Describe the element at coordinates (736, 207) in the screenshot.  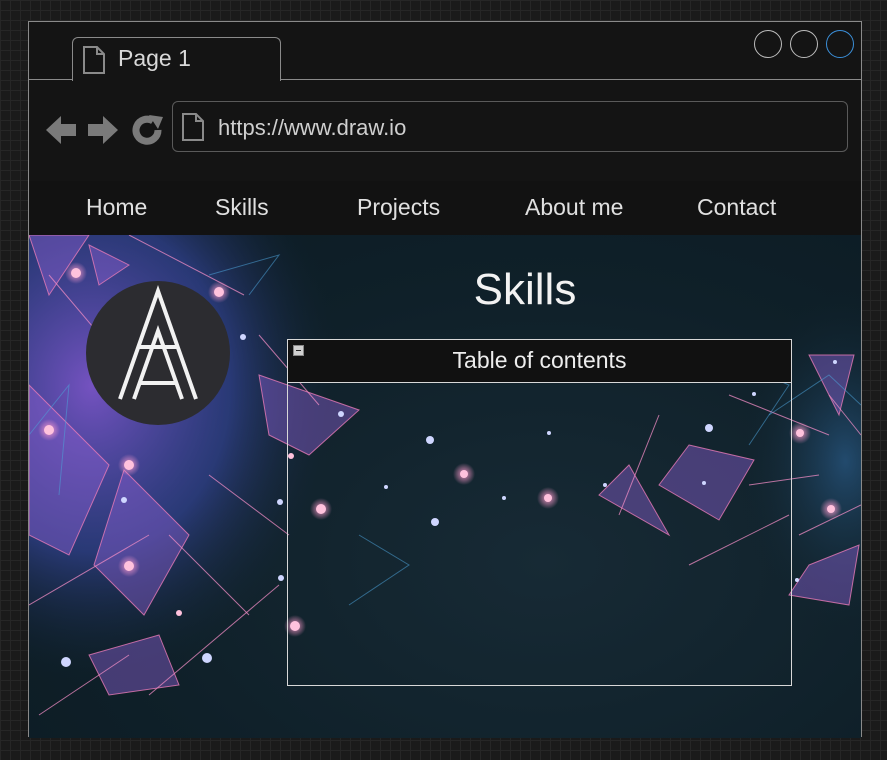
I see `nav-item-contact: Contact` at that location.